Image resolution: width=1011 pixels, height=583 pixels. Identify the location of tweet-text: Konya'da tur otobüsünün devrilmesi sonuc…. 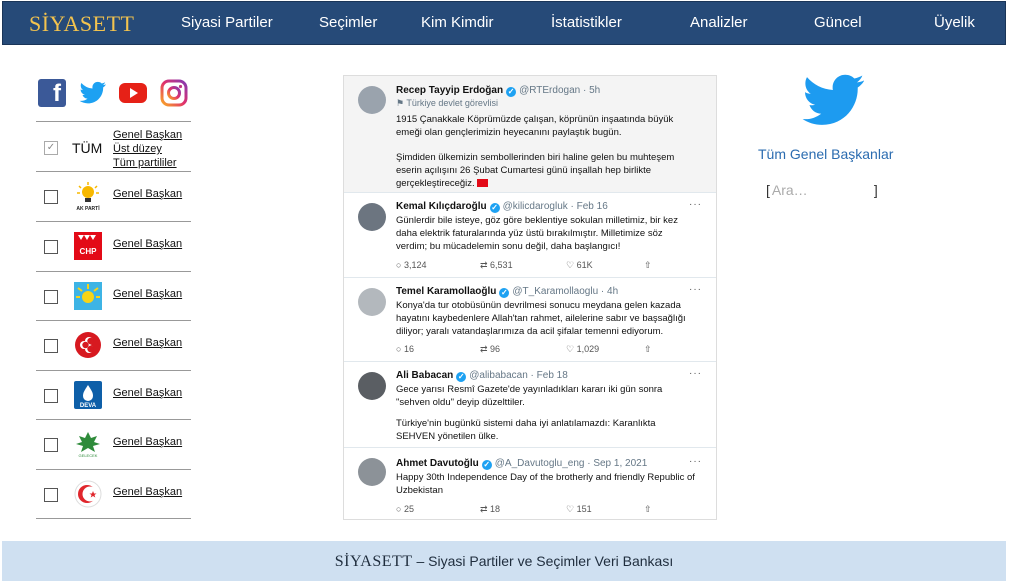
(541, 318).